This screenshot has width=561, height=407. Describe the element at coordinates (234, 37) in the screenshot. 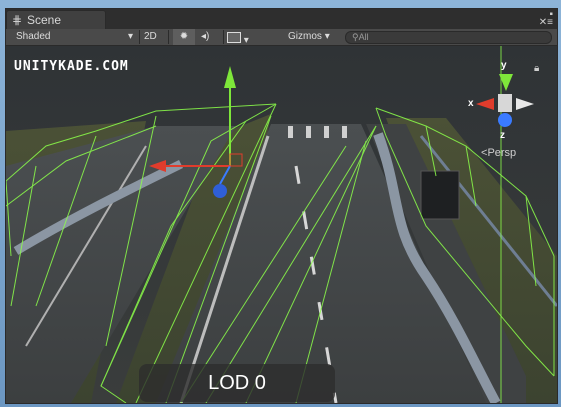

I see `image-icon` at that location.